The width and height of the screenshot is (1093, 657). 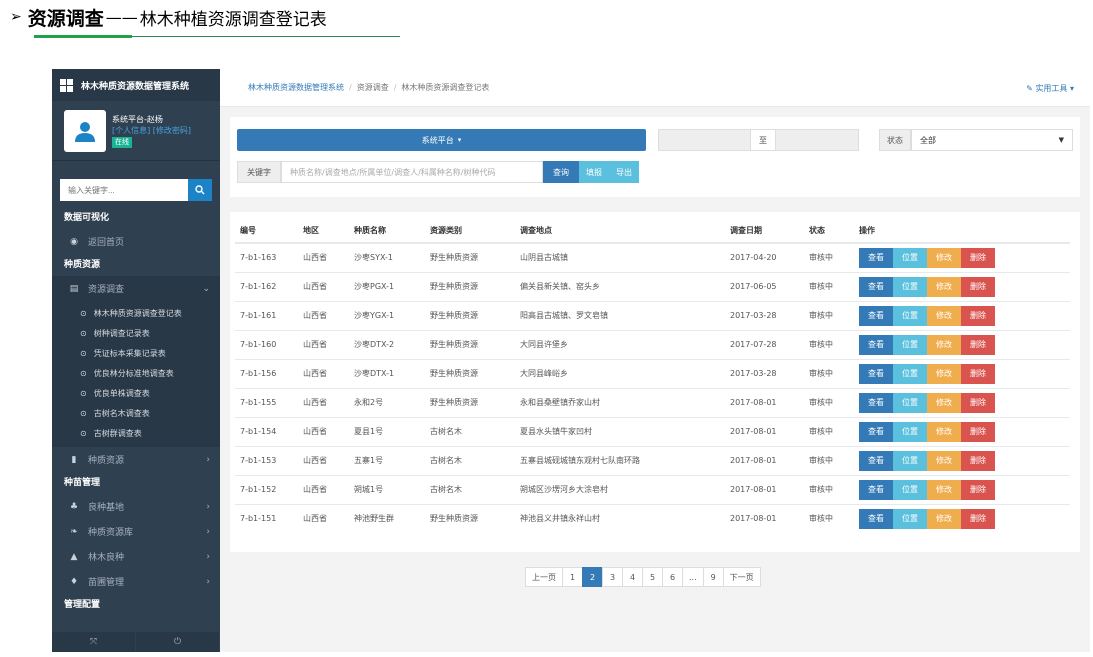 What do you see at coordinates (741, 577) in the screenshot?
I see `next-page-button: 下一页` at bounding box center [741, 577].